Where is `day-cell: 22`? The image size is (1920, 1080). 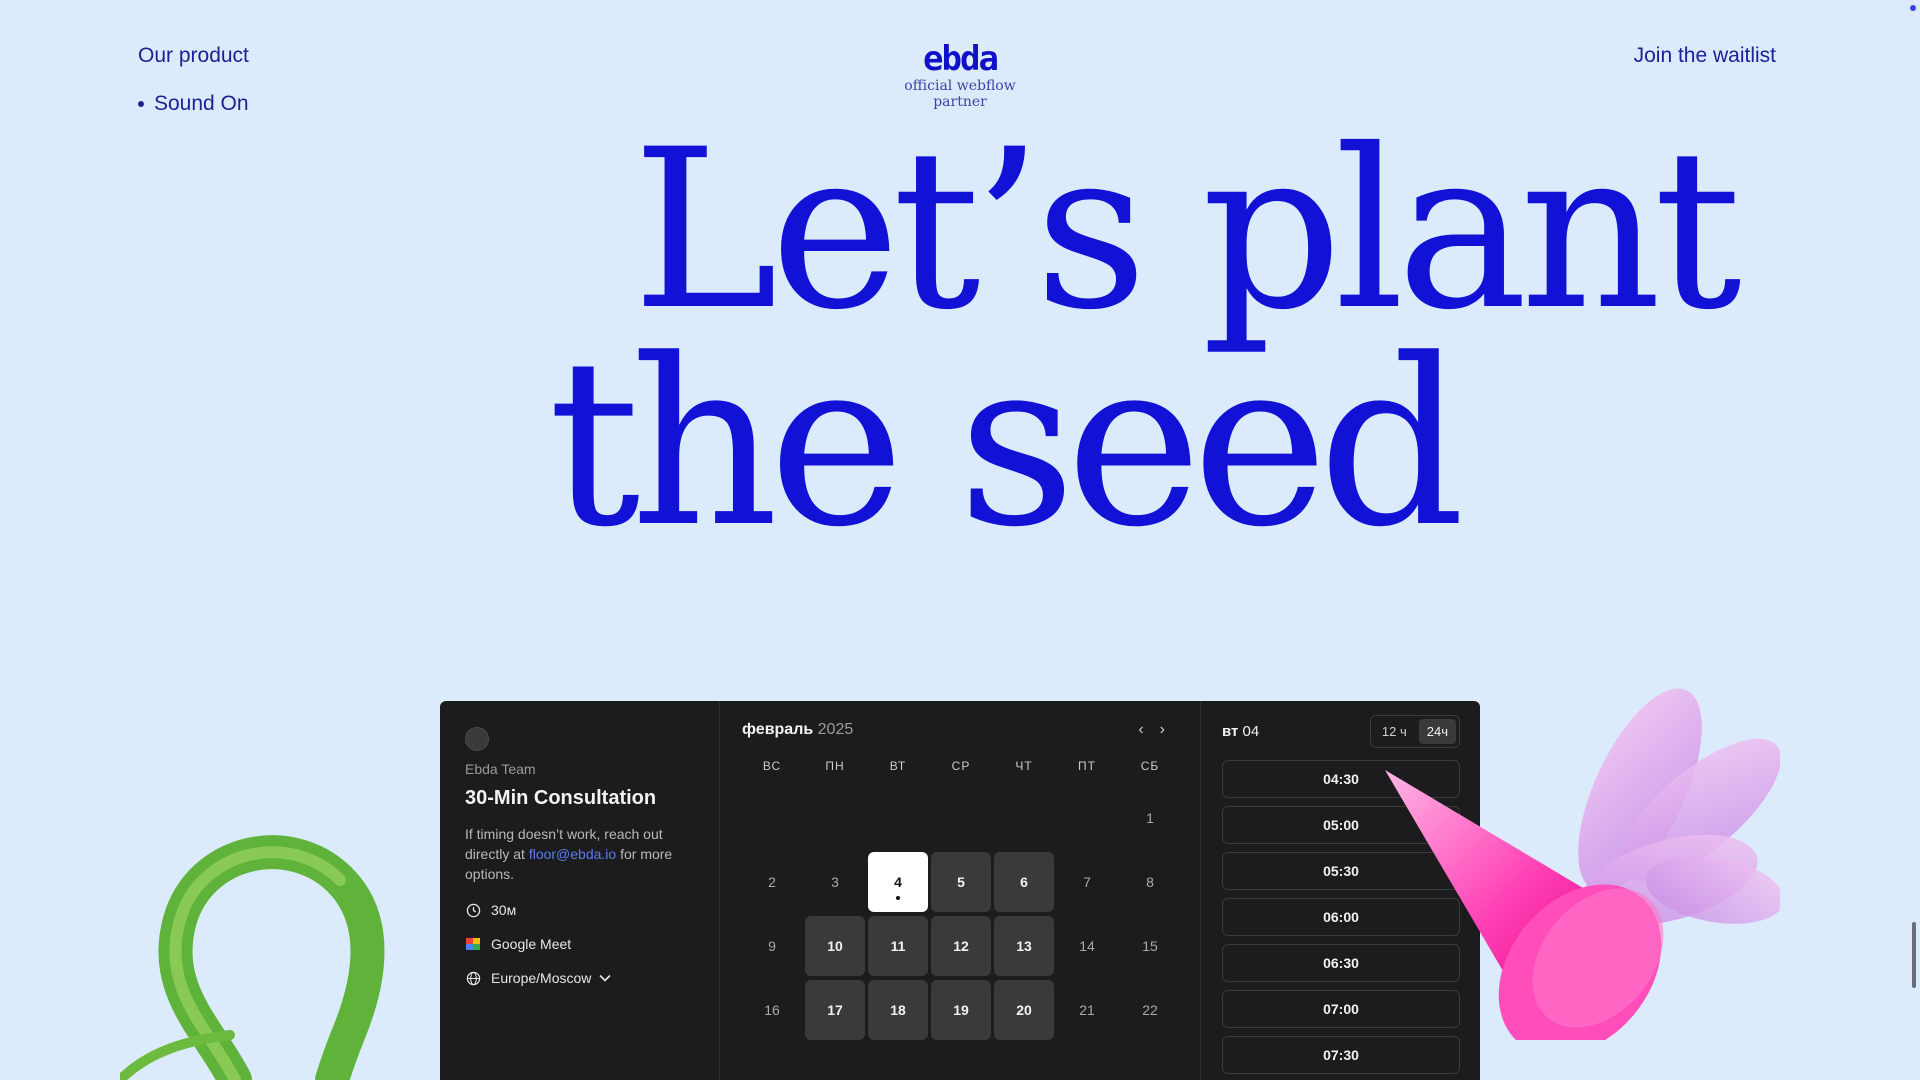 day-cell: 22 is located at coordinates (1150, 1010).